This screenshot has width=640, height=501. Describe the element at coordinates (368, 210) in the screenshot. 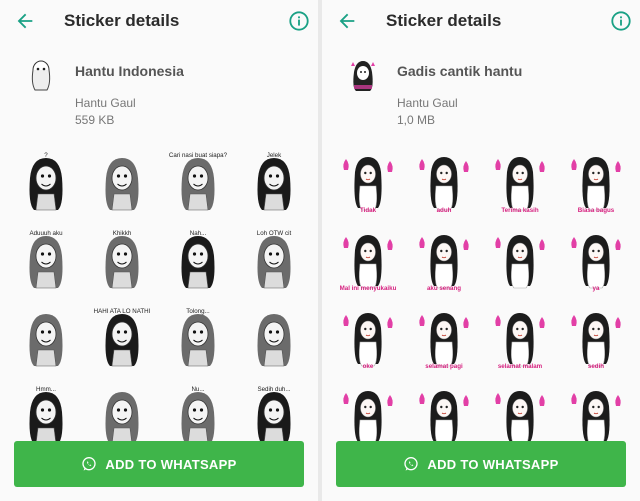

I see `sticker-caption: Tidak` at that location.